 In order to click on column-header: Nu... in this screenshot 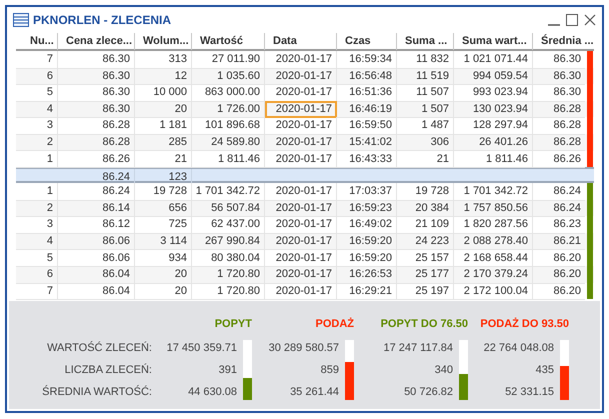, I will do `click(37, 41)`.